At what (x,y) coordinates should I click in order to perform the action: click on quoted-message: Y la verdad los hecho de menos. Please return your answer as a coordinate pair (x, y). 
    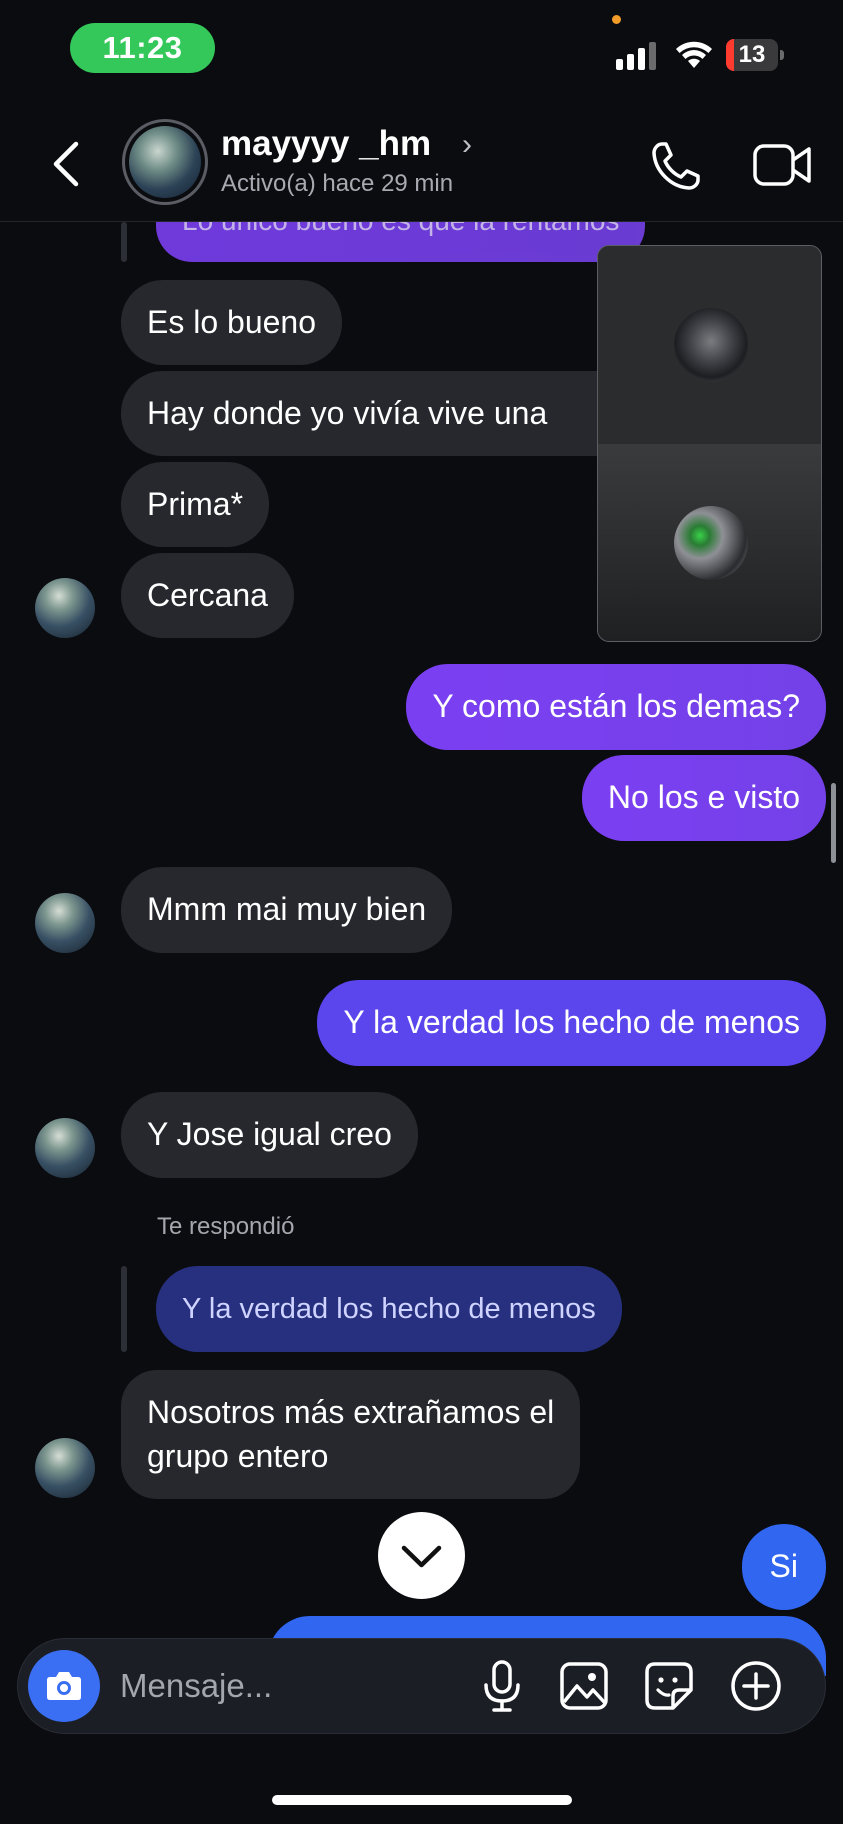
    Looking at the image, I should click on (389, 1309).